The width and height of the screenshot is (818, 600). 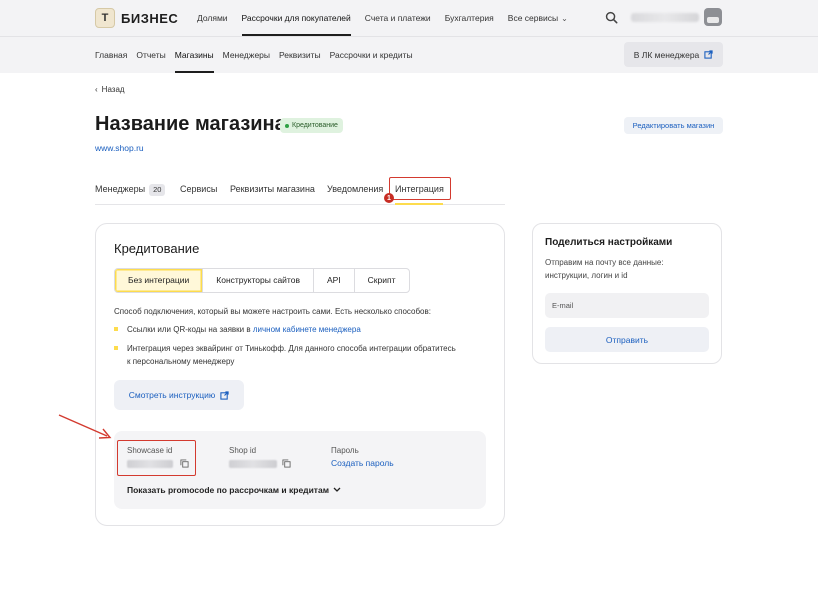 What do you see at coordinates (286, 463) in the screenshot?
I see `copy-icon` at bounding box center [286, 463].